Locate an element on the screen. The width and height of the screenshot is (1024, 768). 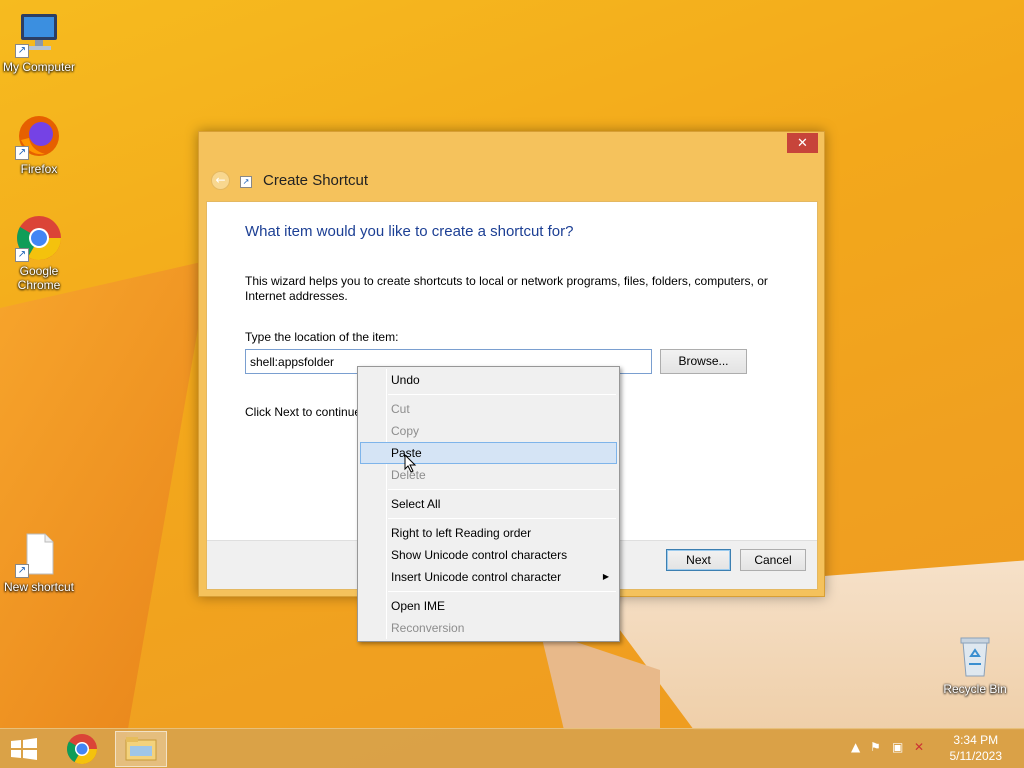
desktop-icon-my-computer: ↗ My Computer is located at coordinates (39, 42).